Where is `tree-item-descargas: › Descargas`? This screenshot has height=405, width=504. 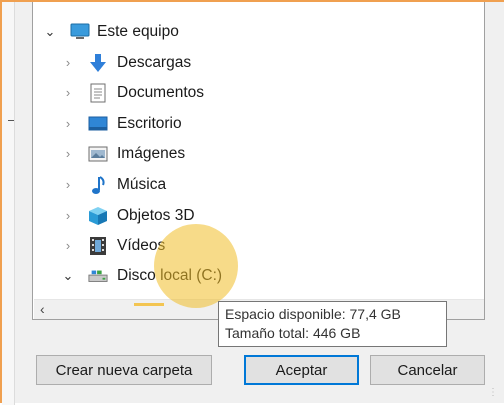
tree-item-descargas: › Descargas is located at coordinates (243, 63).